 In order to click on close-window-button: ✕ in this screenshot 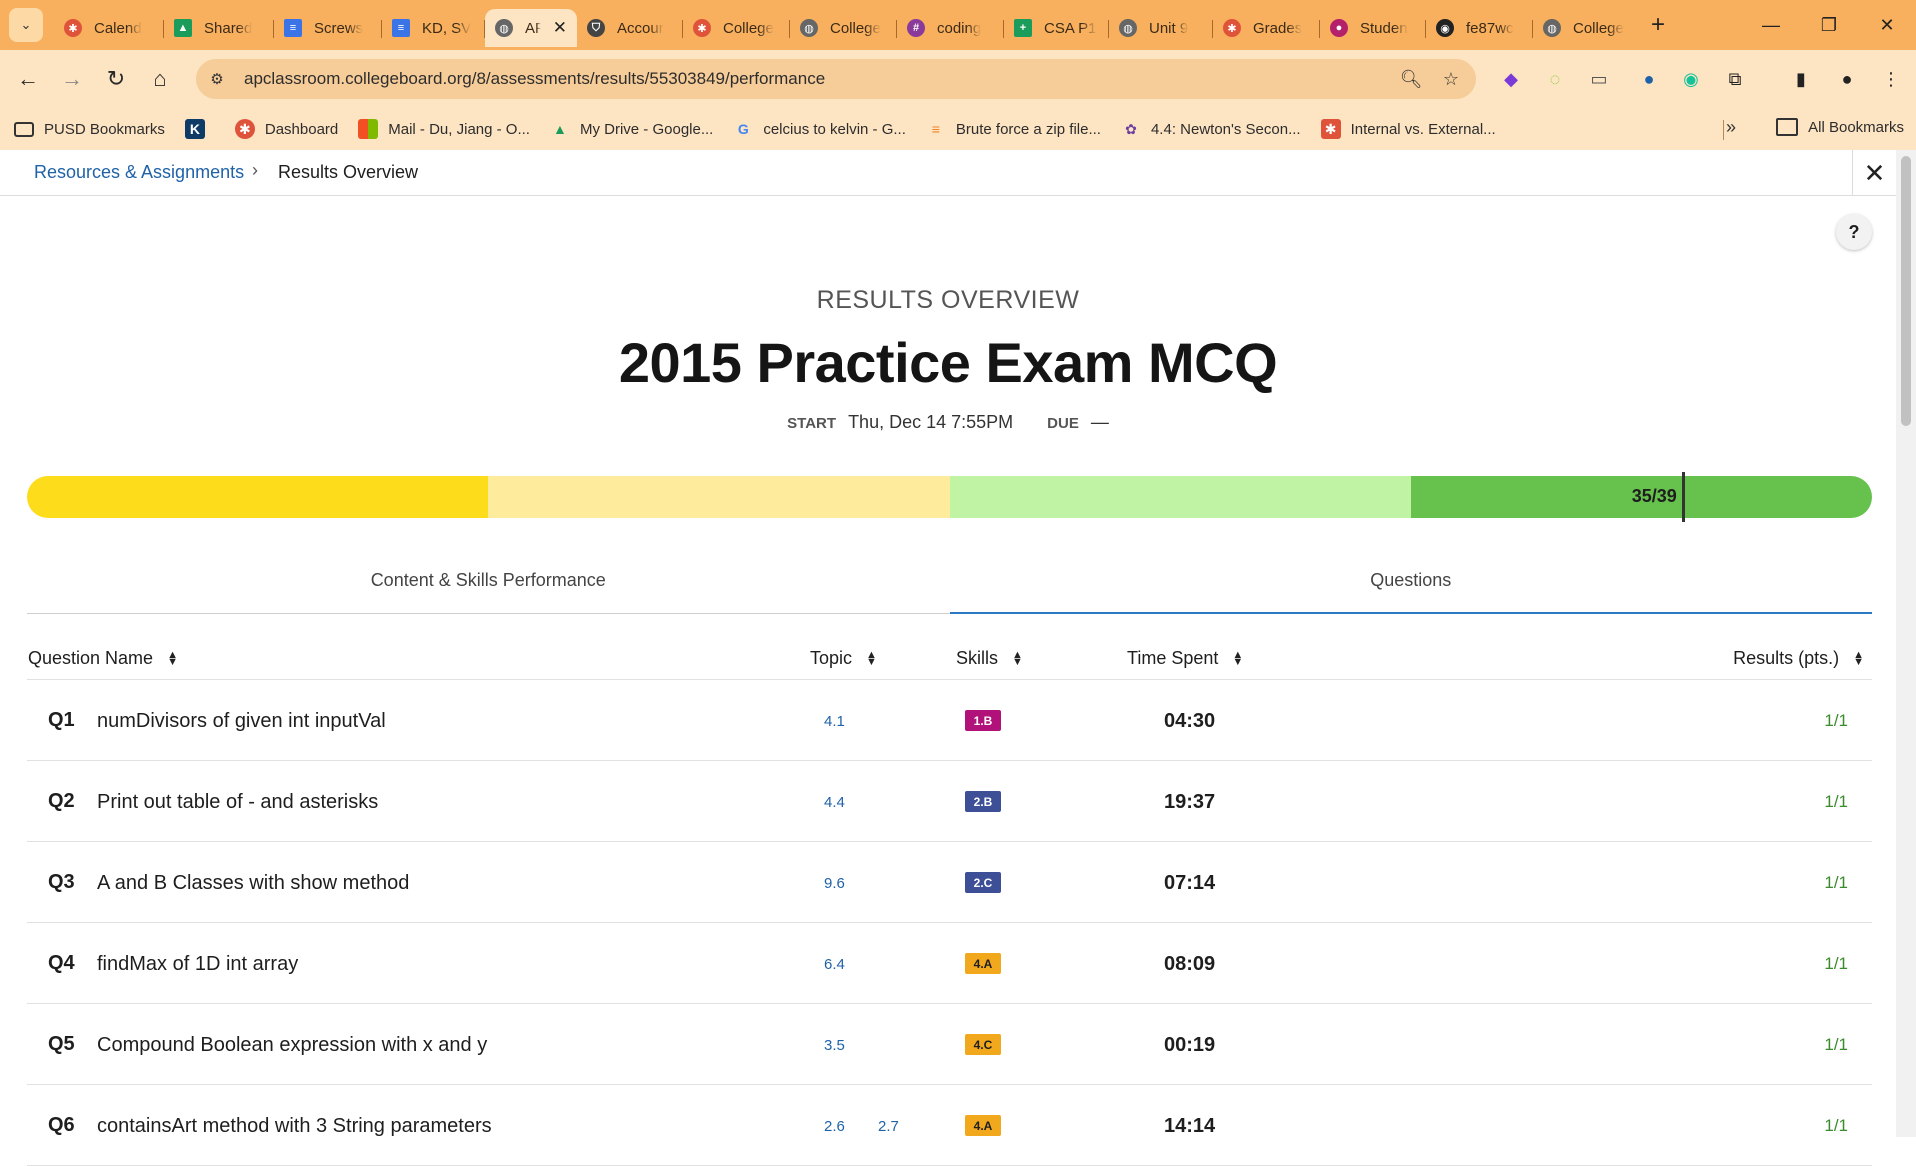, I will do `click(1887, 25)`.